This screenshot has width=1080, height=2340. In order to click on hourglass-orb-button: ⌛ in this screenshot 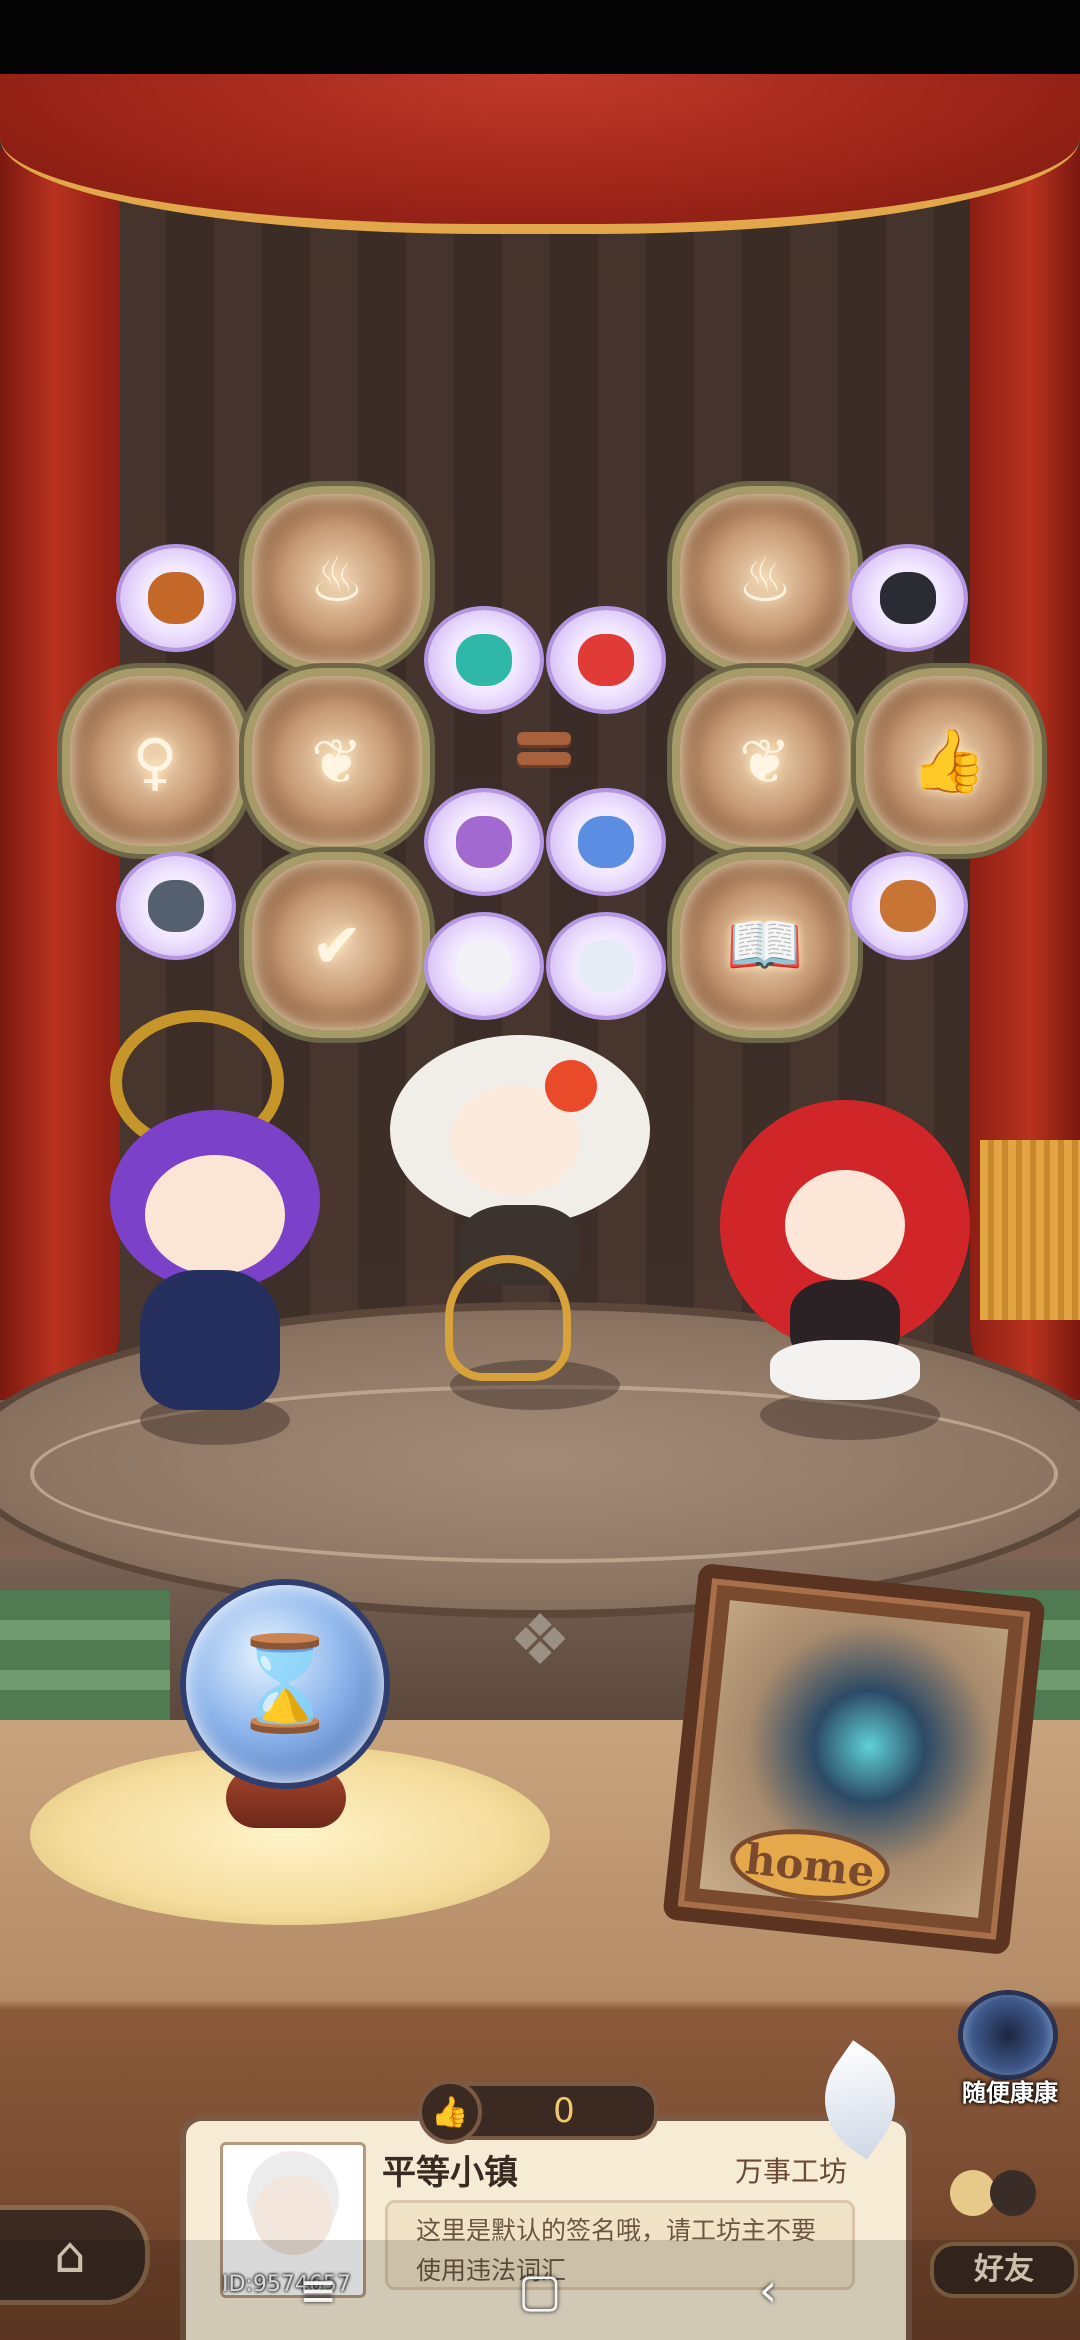, I will do `click(285, 1684)`.